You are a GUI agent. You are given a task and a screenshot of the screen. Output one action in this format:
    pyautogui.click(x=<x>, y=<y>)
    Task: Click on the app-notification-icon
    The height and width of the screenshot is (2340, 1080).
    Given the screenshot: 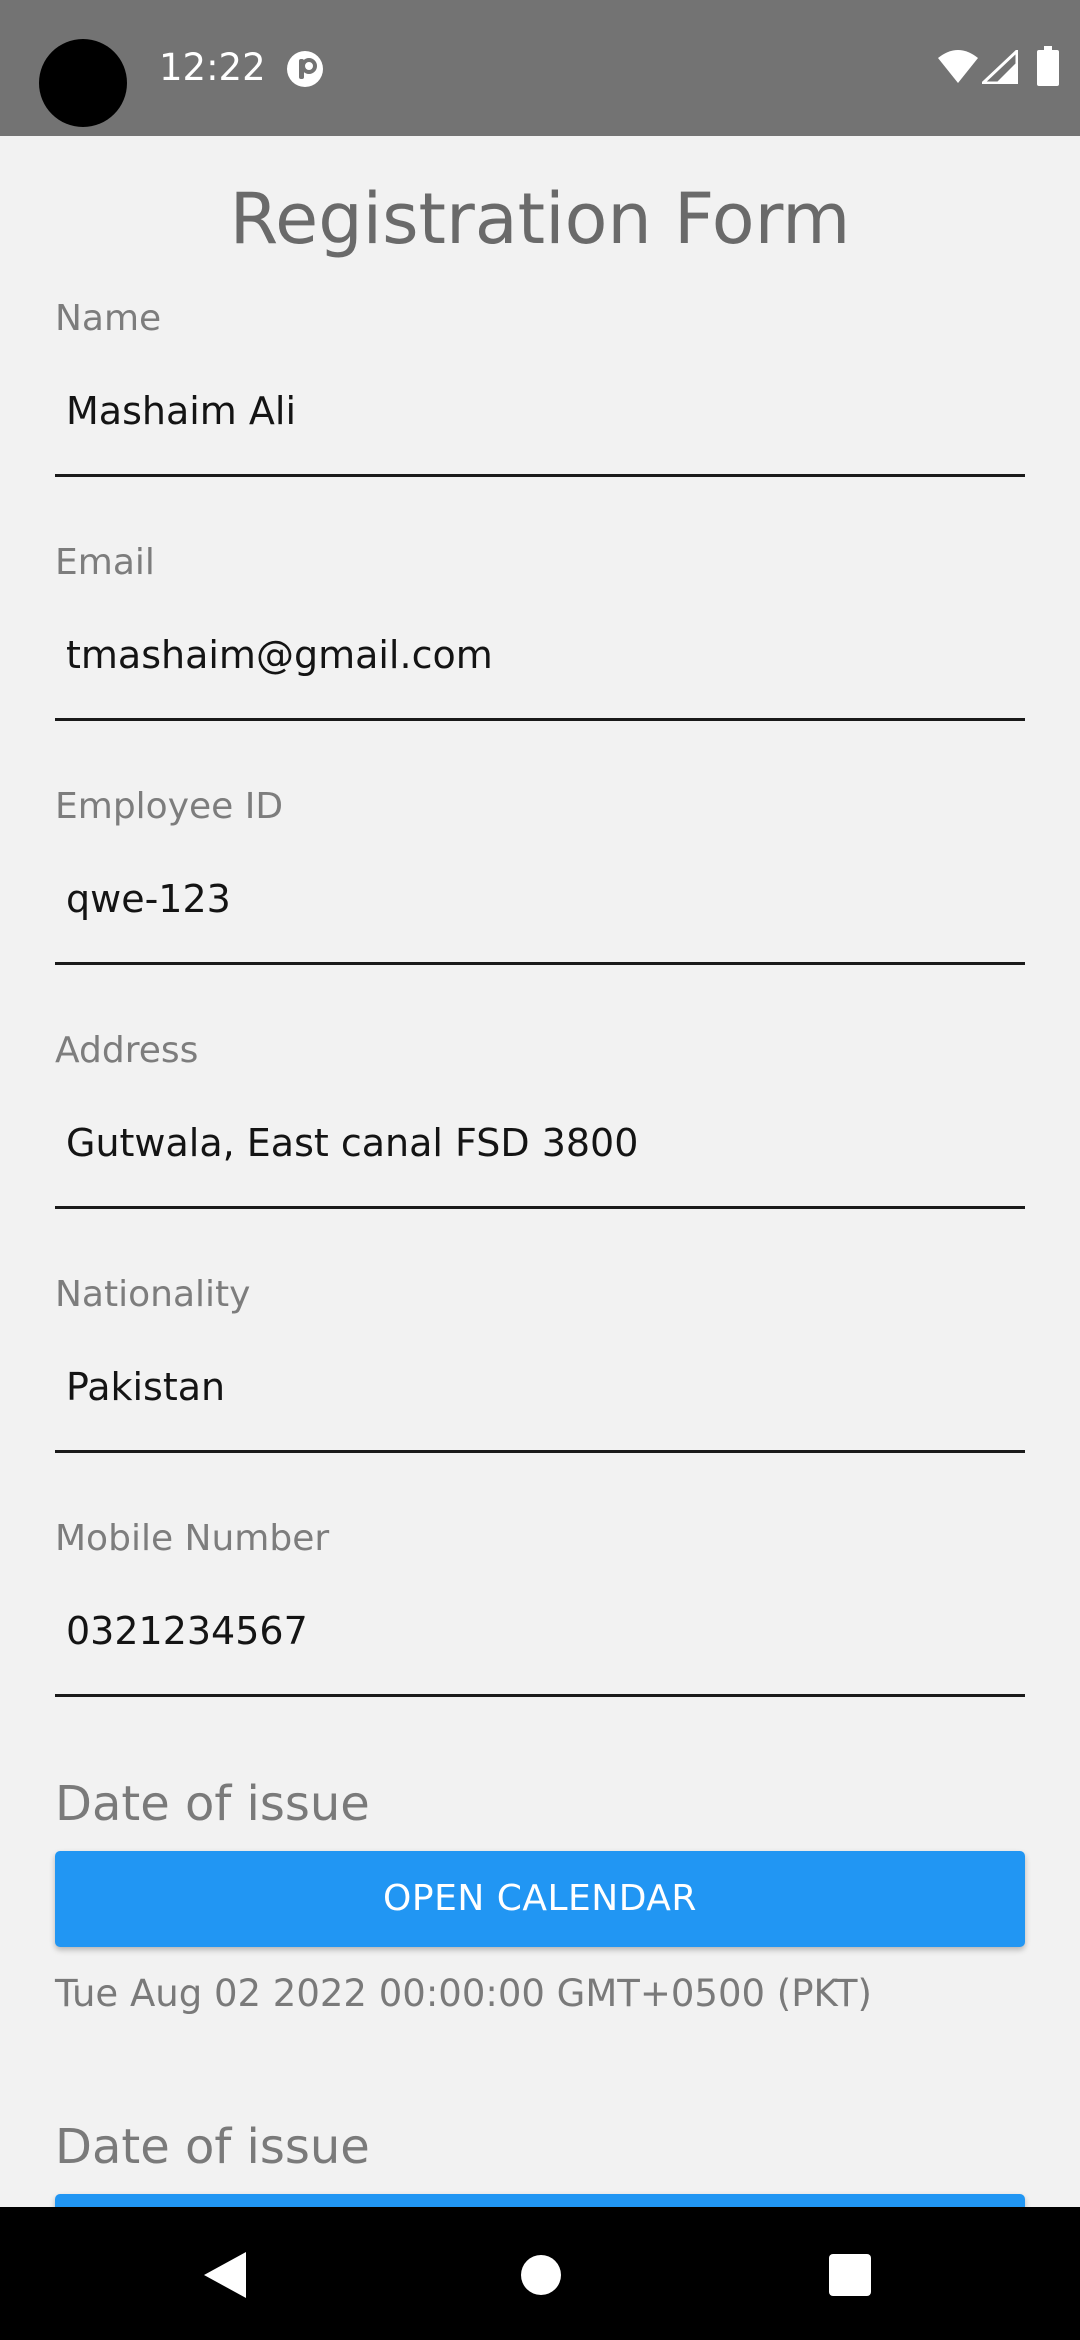 What is the action you would take?
    pyautogui.click(x=305, y=69)
    